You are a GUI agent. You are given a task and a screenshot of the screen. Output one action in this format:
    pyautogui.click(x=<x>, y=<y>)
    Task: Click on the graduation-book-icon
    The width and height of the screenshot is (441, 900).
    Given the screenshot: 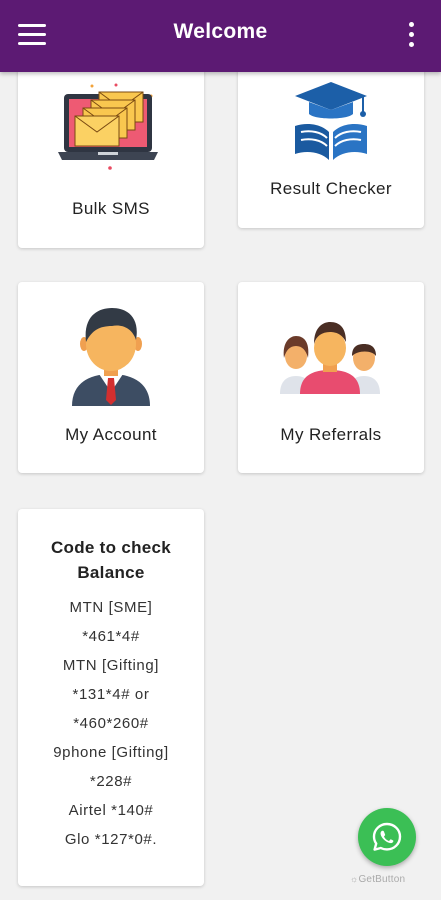 What is the action you would take?
    pyautogui.click(x=331, y=121)
    